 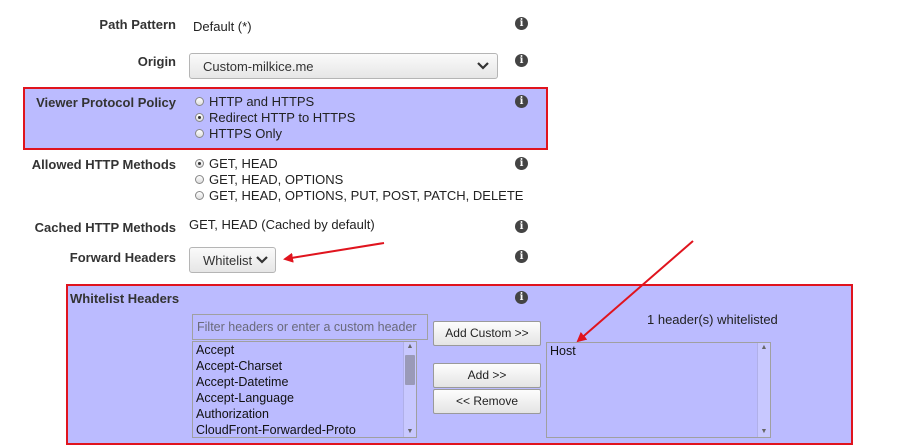 What do you see at coordinates (254, 101) in the screenshot?
I see `radio-http-and-https: HTTP and HTTPS` at bounding box center [254, 101].